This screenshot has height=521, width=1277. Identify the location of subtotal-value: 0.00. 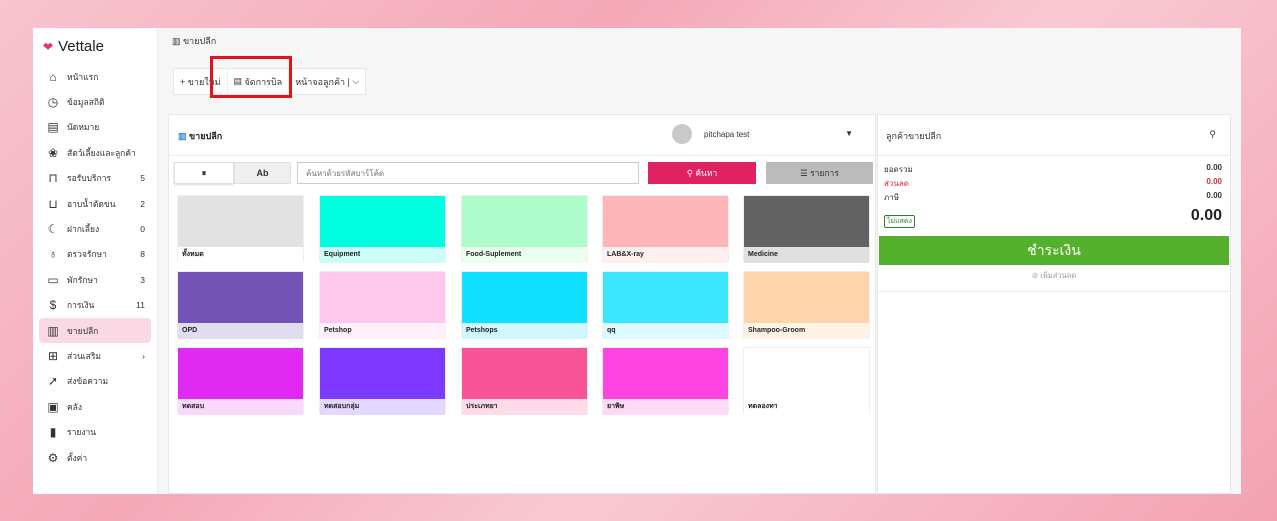
(1214, 167).